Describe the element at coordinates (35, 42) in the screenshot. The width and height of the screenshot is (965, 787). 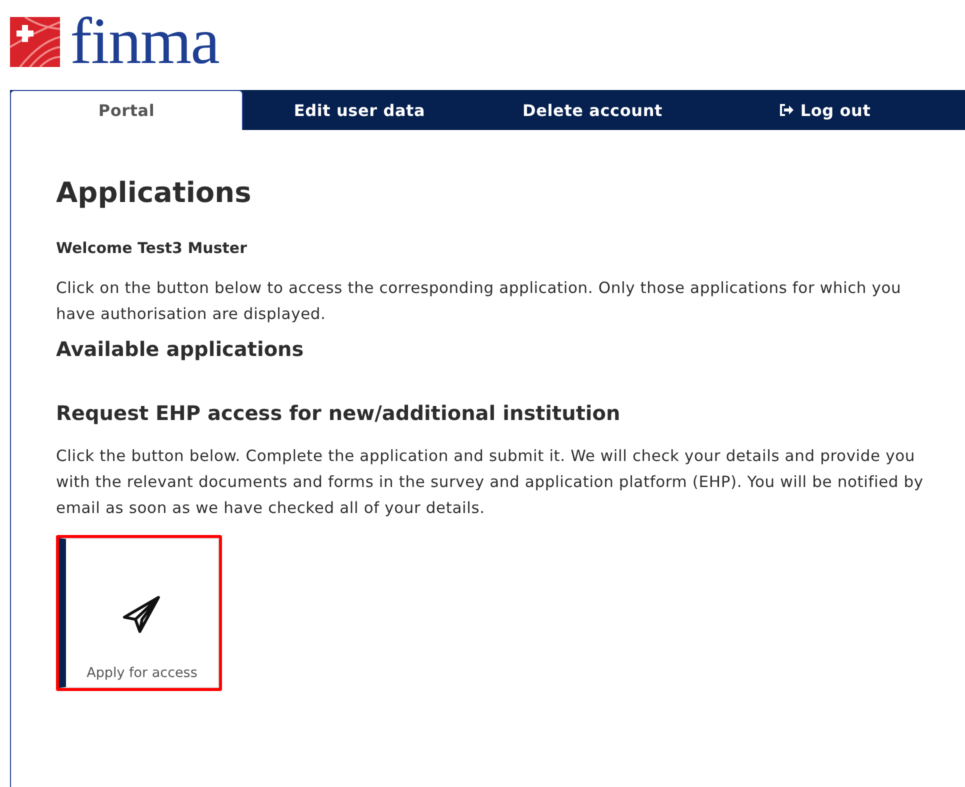
I see `swiss-flag-logo-icon` at that location.